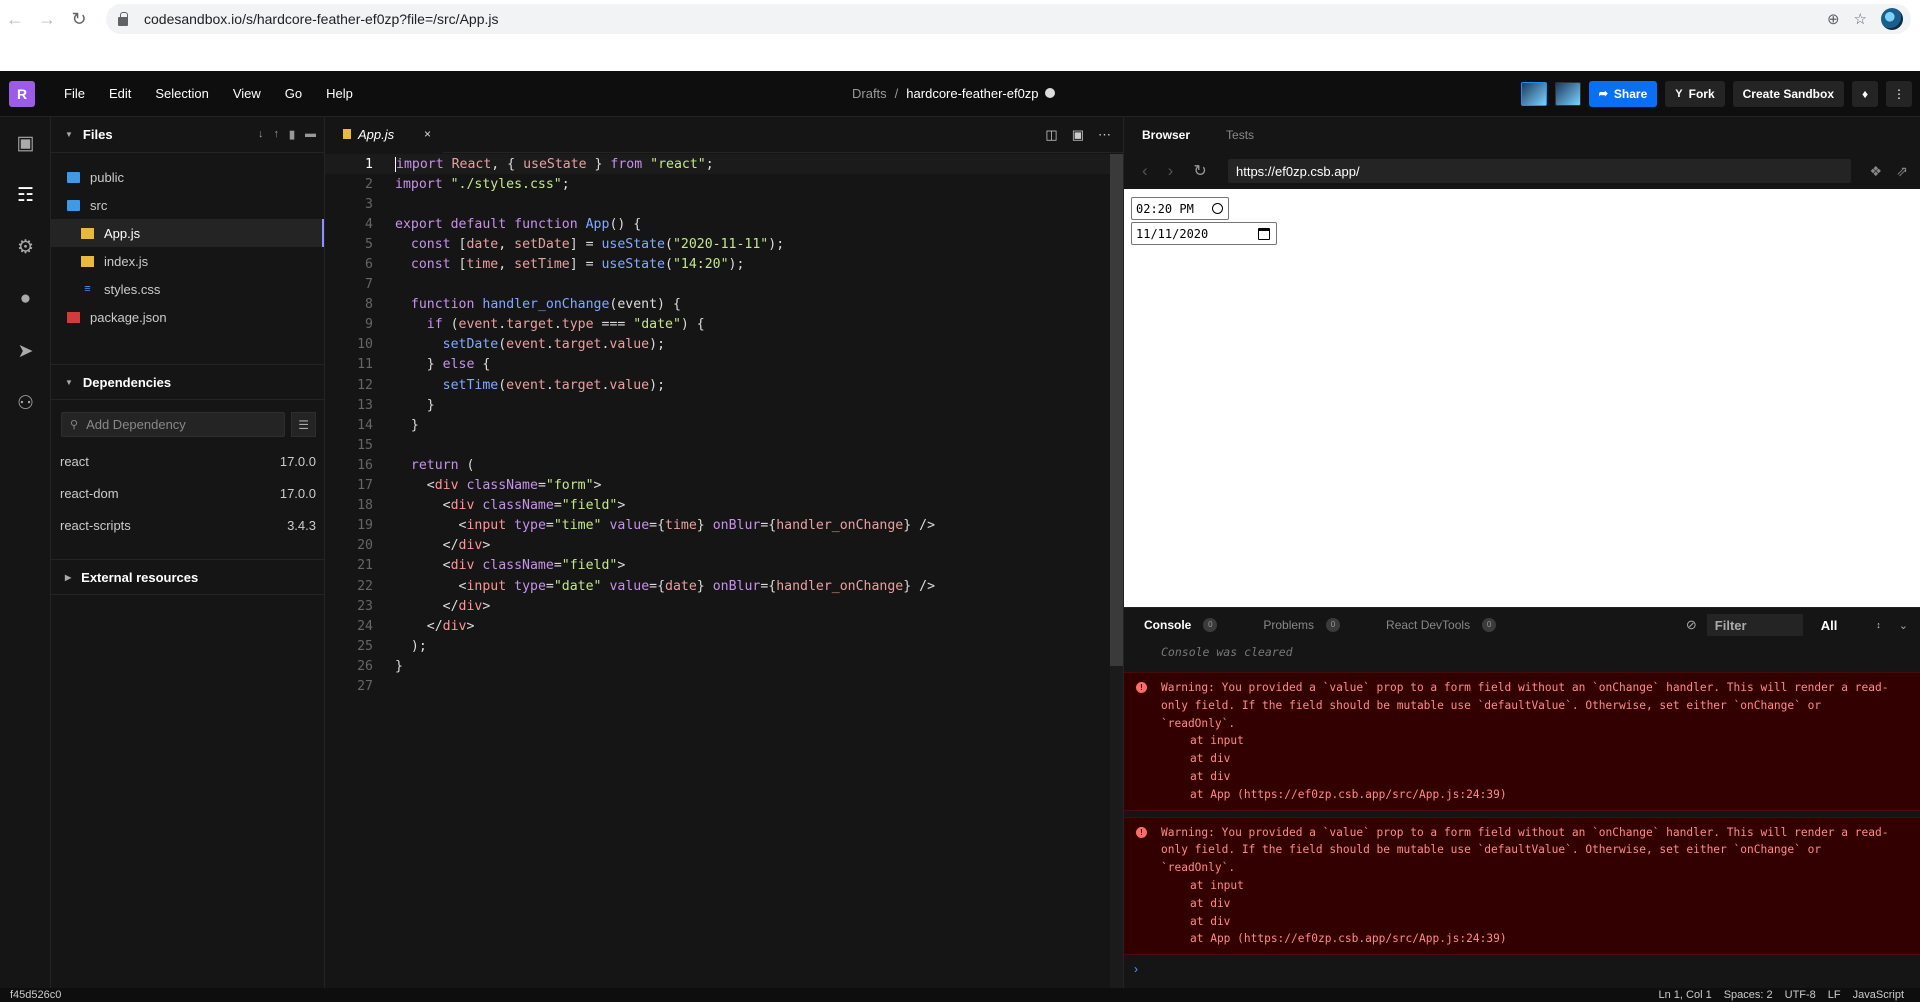 The image size is (1920, 1002). Describe the element at coordinates (717, 445) in the screenshot. I see `code-line: 15` at that location.